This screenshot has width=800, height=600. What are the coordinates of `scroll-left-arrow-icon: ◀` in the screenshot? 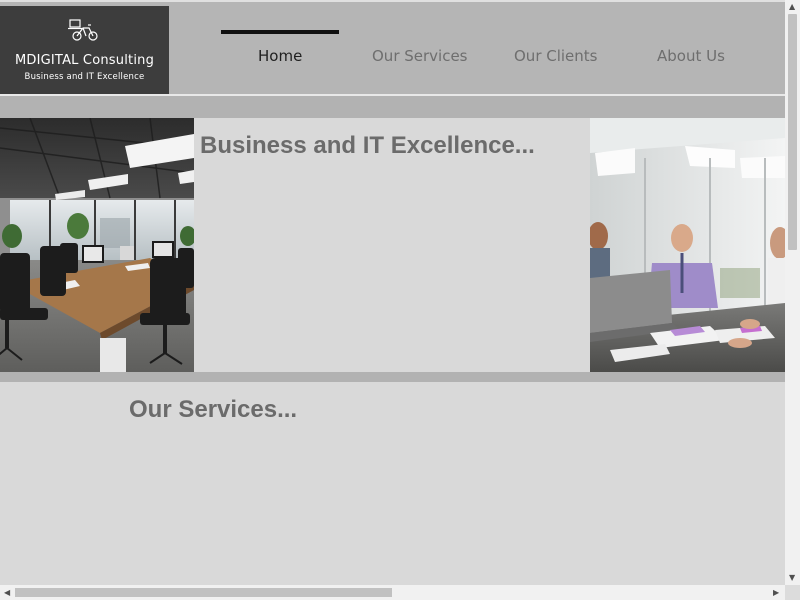 It's located at (7, 593).